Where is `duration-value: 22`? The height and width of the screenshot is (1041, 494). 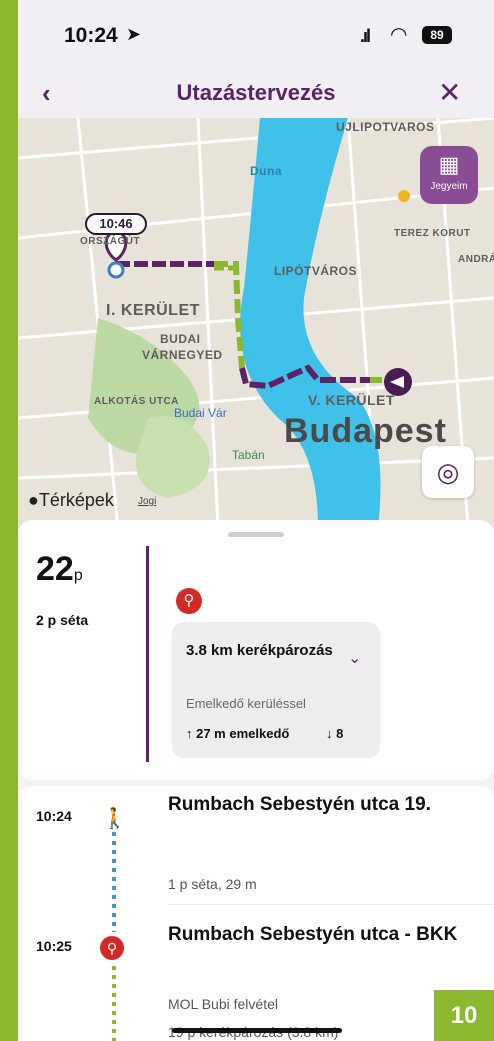 duration-value: 22 is located at coordinates (55, 569).